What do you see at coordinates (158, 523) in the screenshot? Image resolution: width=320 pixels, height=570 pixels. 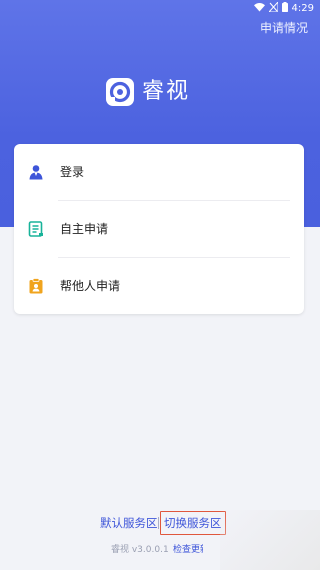 I see `divider` at bounding box center [158, 523].